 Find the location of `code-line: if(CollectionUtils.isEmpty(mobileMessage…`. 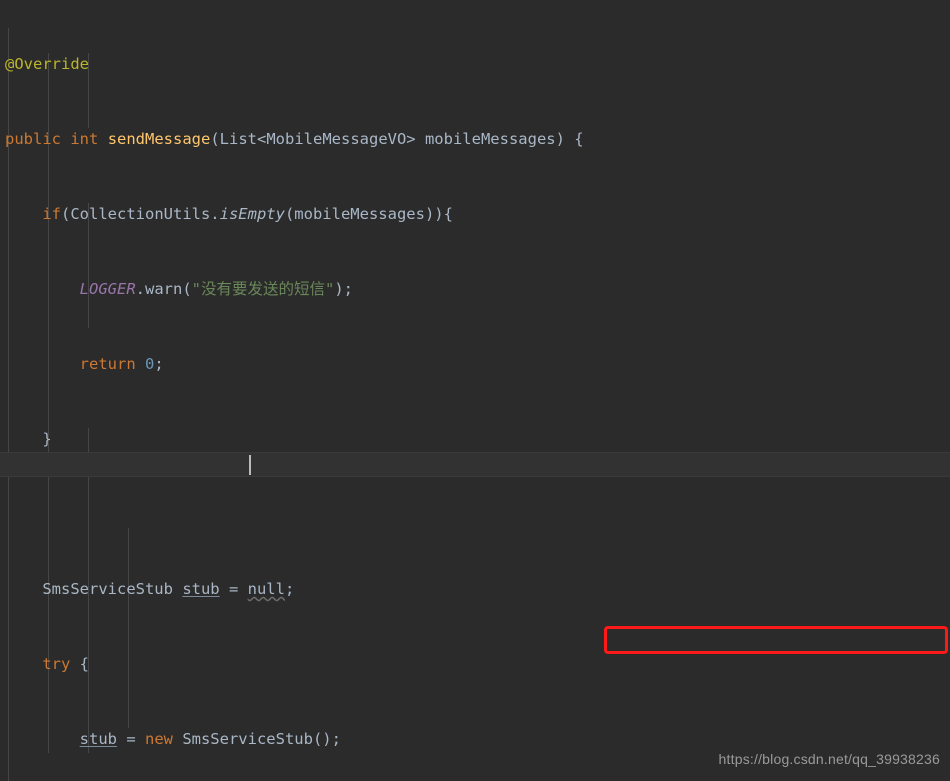

code-line: if(CollectionUtils.isEmpty(mobileMessage… is located at coordinates (247, 214).